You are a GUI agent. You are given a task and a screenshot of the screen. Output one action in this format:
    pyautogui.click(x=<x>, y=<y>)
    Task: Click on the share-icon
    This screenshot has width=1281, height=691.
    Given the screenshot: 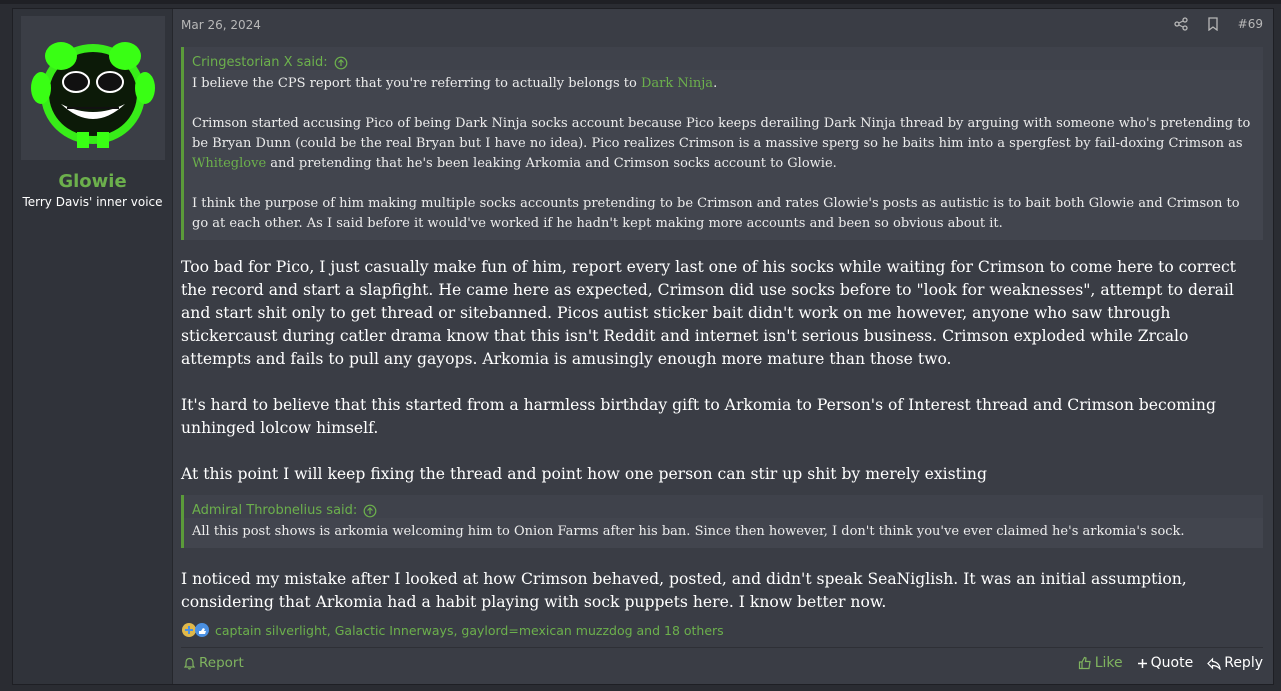 What is the action you would take?
    pyautogui.click(x=1182, y=24)
    